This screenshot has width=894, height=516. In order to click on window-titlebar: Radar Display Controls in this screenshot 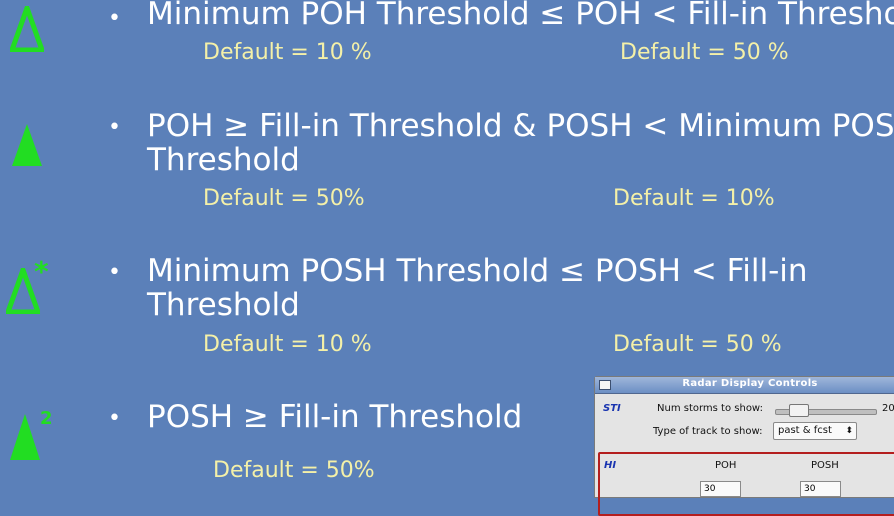, I will do `click(744, 385)`.